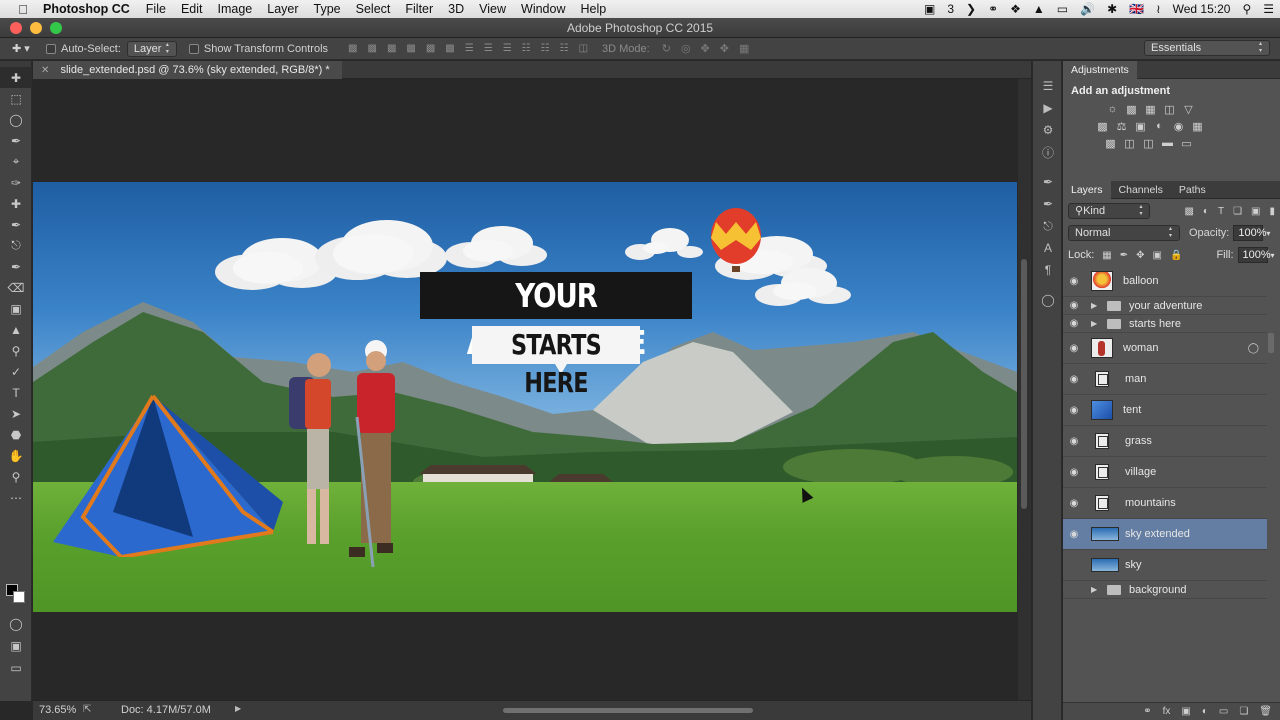 The image size is (1280, 720). I want to click on screen-record-icon: ▣, so click(929, 9).